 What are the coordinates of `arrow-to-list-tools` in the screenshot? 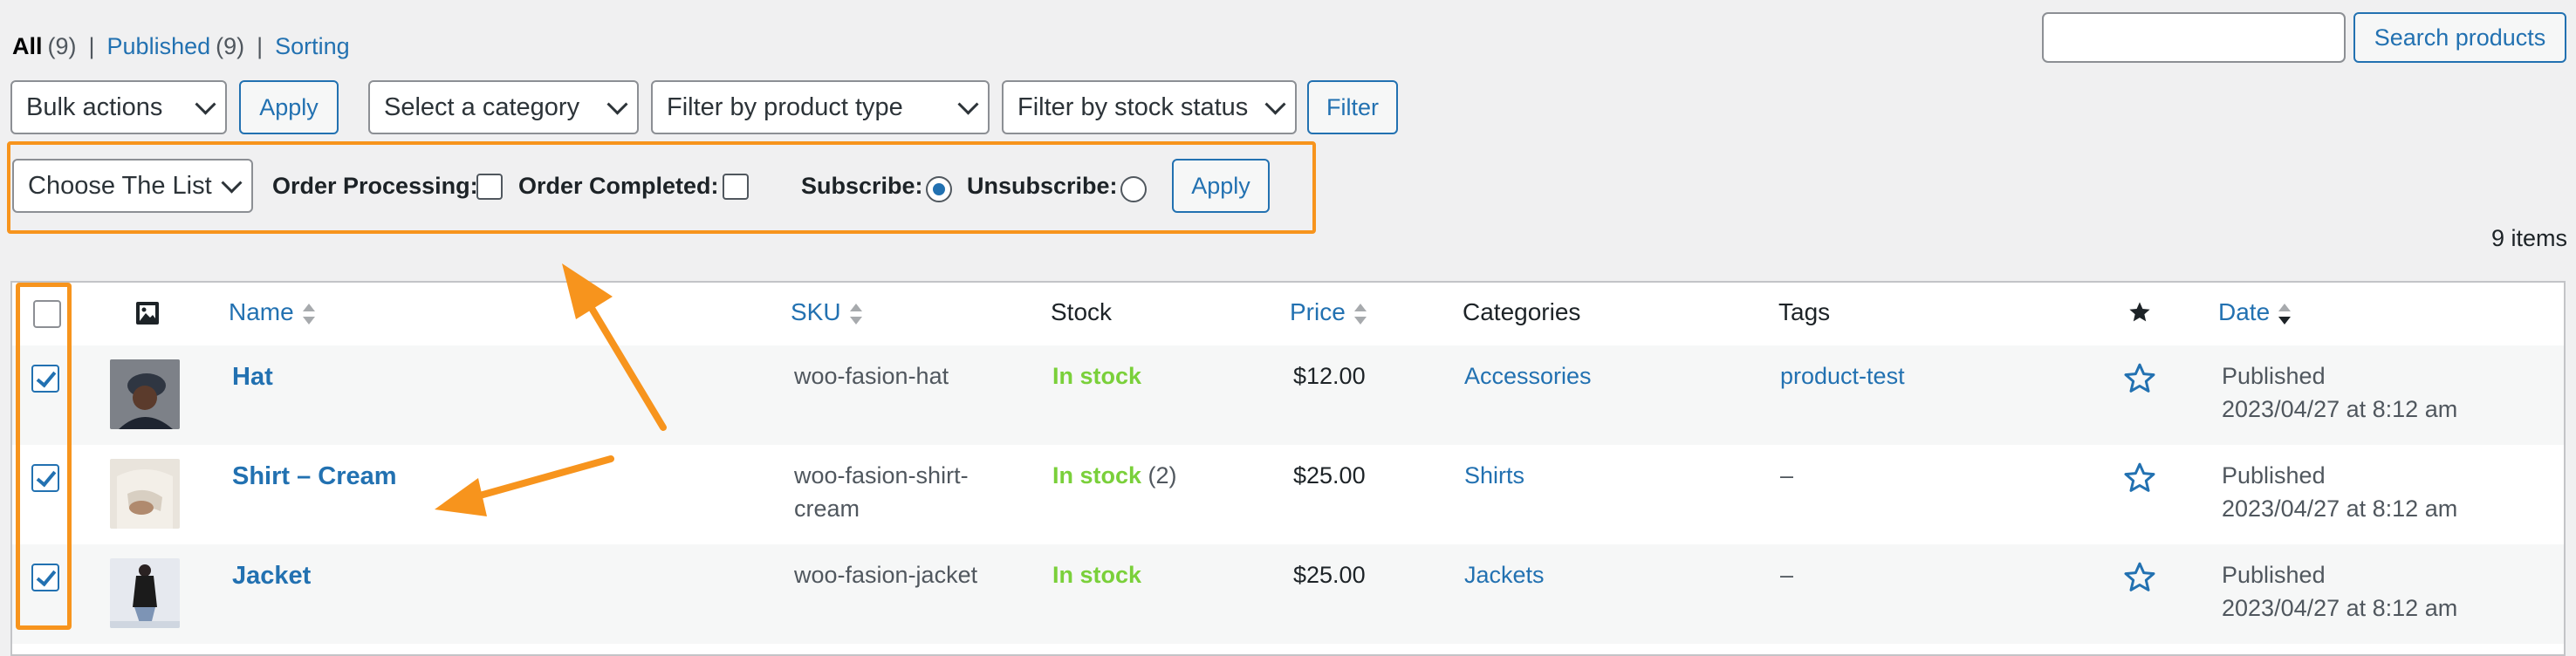 It's located at (614, 347).